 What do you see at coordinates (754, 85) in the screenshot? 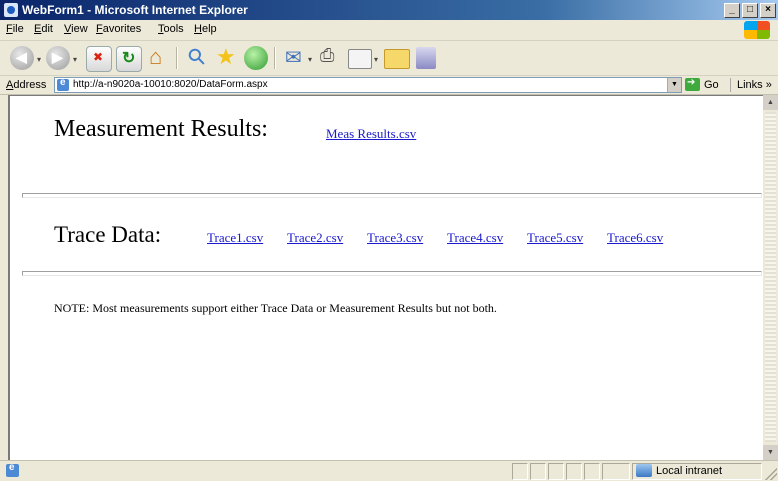
I see `links-button: Links »` at bounding box center [754, 85].